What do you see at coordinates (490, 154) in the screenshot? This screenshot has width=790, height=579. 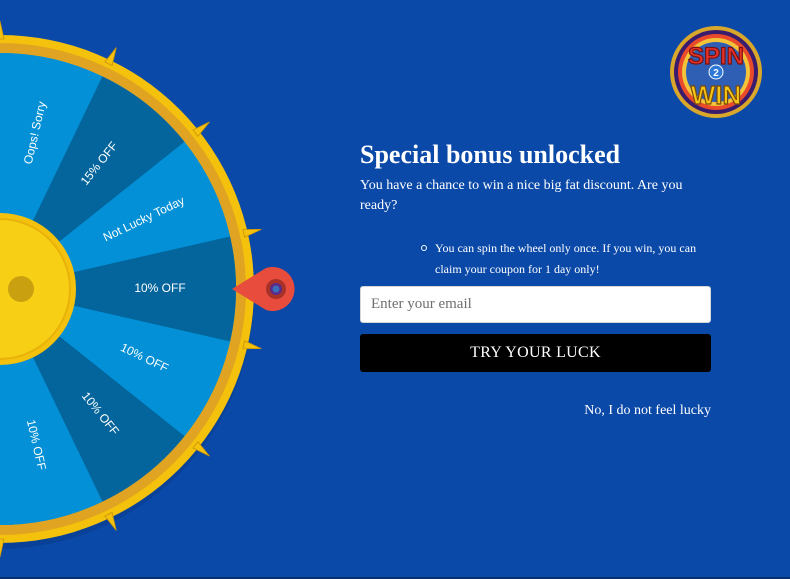 I see `popup-title: Special bonus unlocked` at bounding box center [490, 154].